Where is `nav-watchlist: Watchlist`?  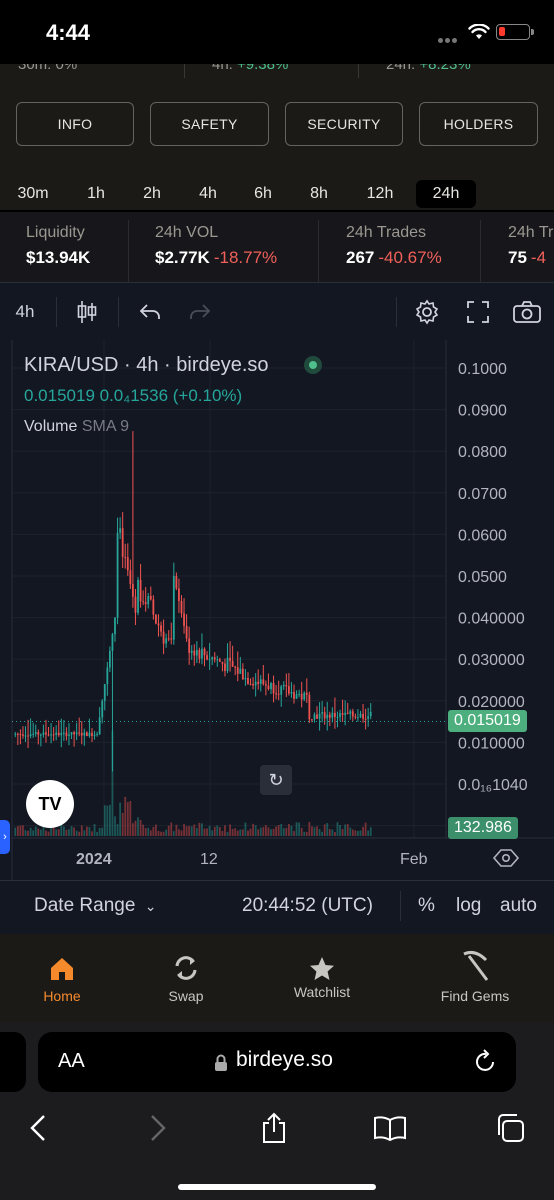 nav-watchlist: Watchlist is located at coordinates (322, 974).